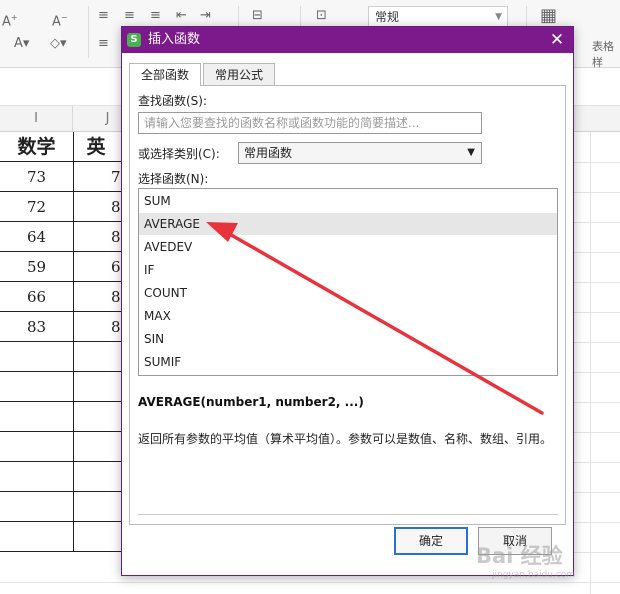 The height and width of the screenshot is (594, 620). What do you see at coordinates (60, 20) in the screenshot?
I see `font-size-decrease-icon: A−` at bounding box center [60, 20].